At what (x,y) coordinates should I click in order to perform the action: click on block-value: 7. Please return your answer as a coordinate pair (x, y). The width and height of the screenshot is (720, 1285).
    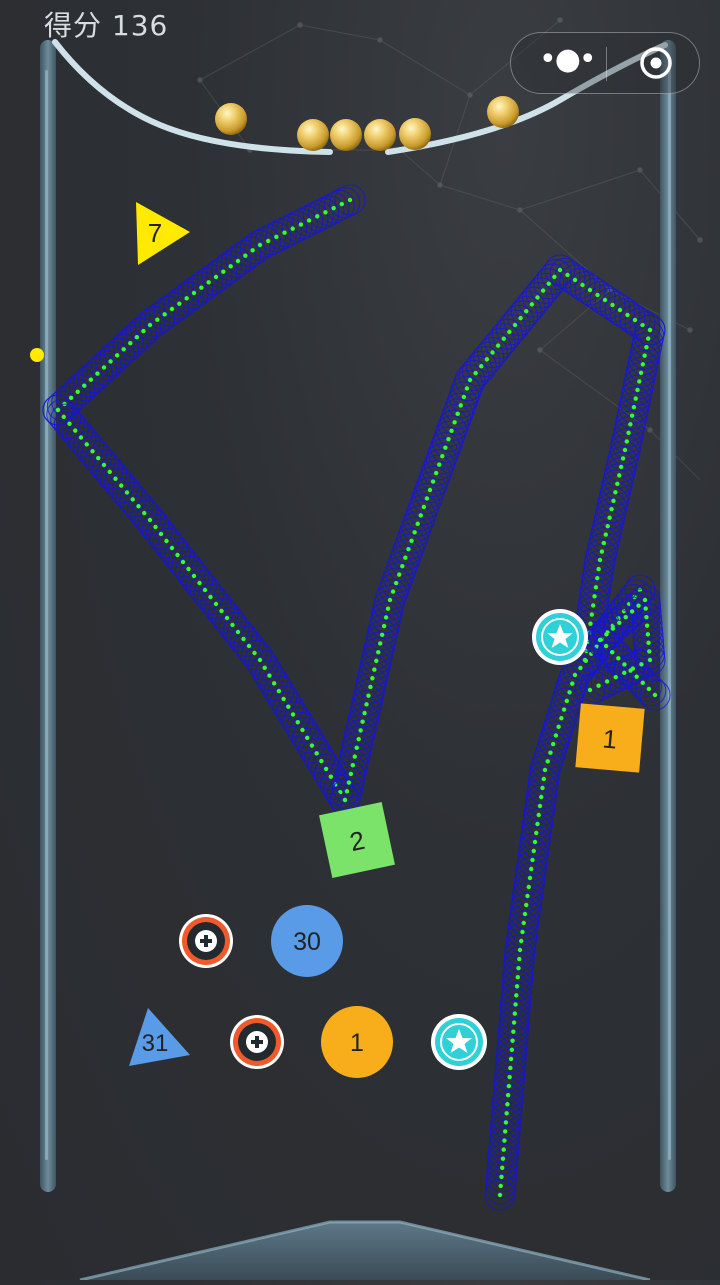
    Looking at the image, I should click on (155, 233).